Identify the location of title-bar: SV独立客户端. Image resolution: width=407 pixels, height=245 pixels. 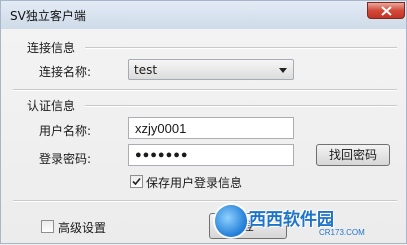
(203, 15).